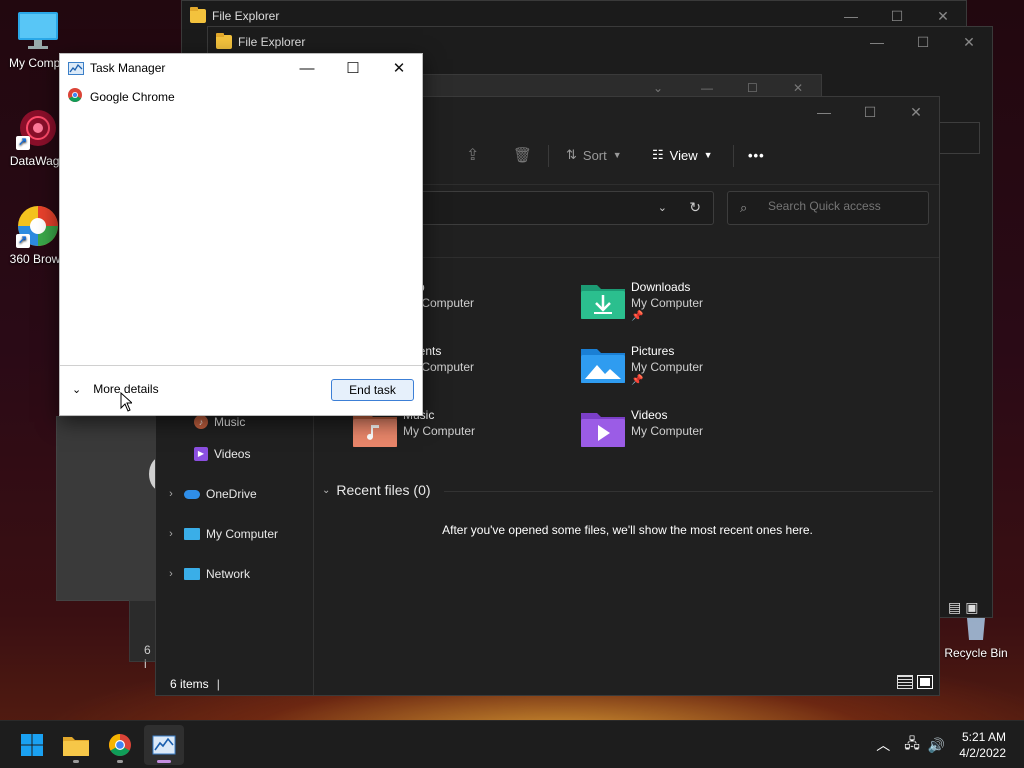 Image resolution: width=1024 pixels, height=768 pixels. Describe the element at coordinates (548, 156) in the screenshot. I see `toolbar-separator` at that location.